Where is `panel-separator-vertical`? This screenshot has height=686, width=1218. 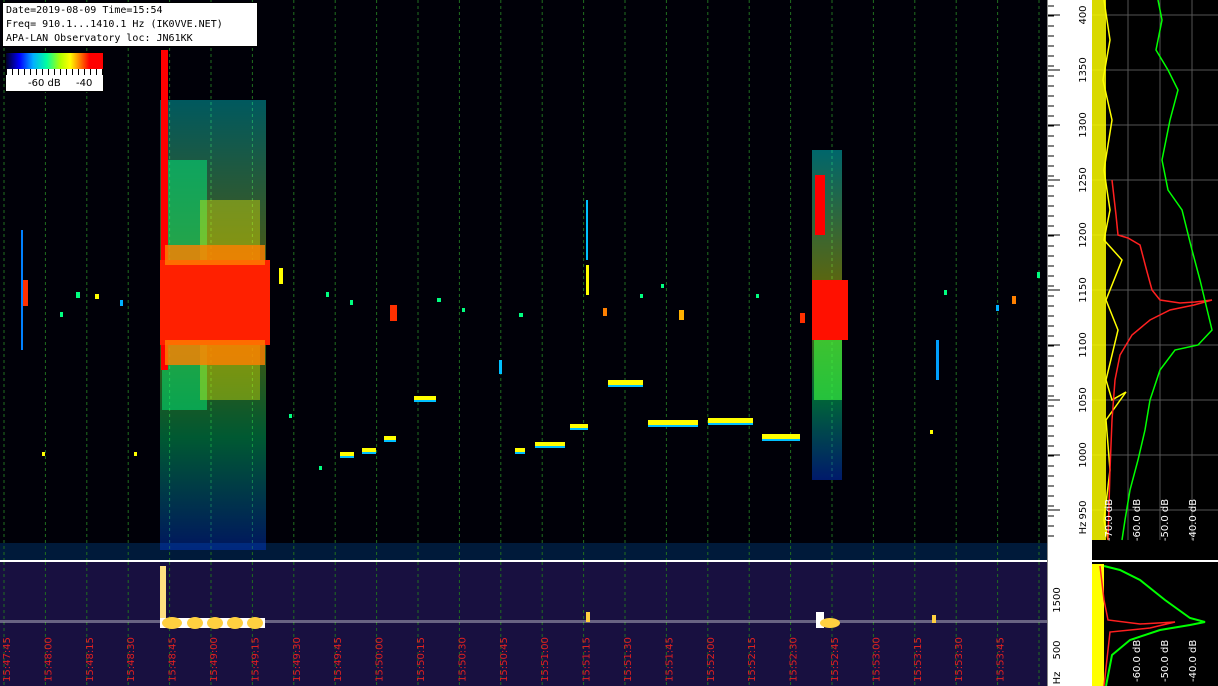 panel-separator-vertical is located at coordinates (1047, 343).